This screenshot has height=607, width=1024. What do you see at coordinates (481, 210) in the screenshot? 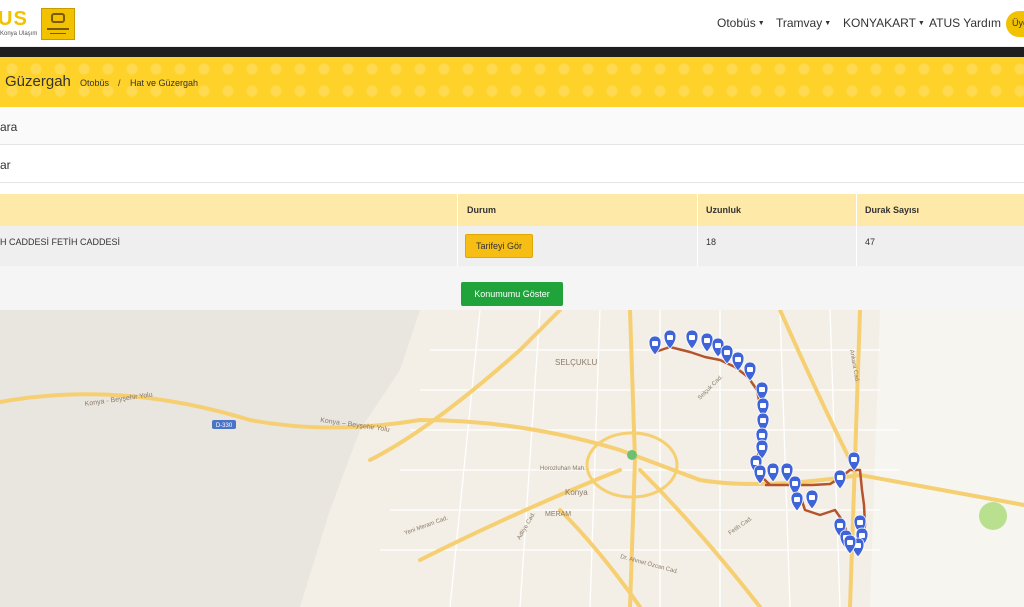
I see `header-durum: Durum` at bounding box center [481, 210].